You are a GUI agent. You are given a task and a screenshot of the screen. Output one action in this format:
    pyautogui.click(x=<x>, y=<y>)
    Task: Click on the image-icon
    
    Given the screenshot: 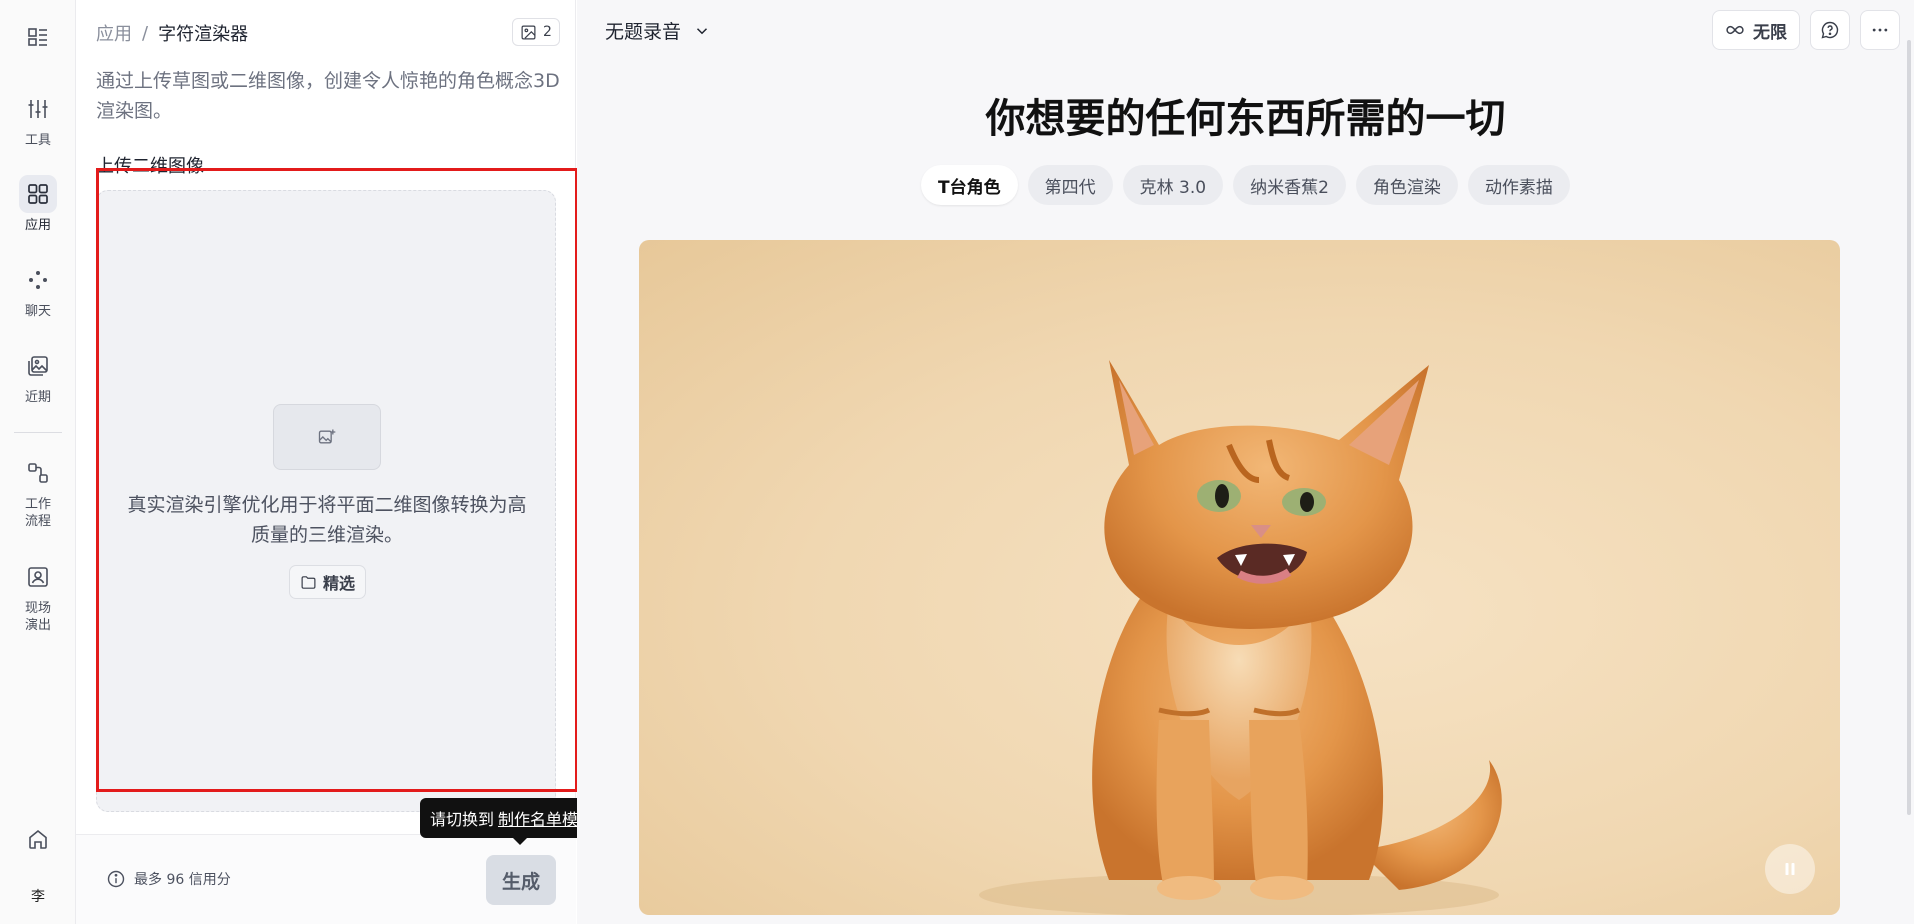 What is the action you would take?
    pyautogui.click(x=528, y=32)
    